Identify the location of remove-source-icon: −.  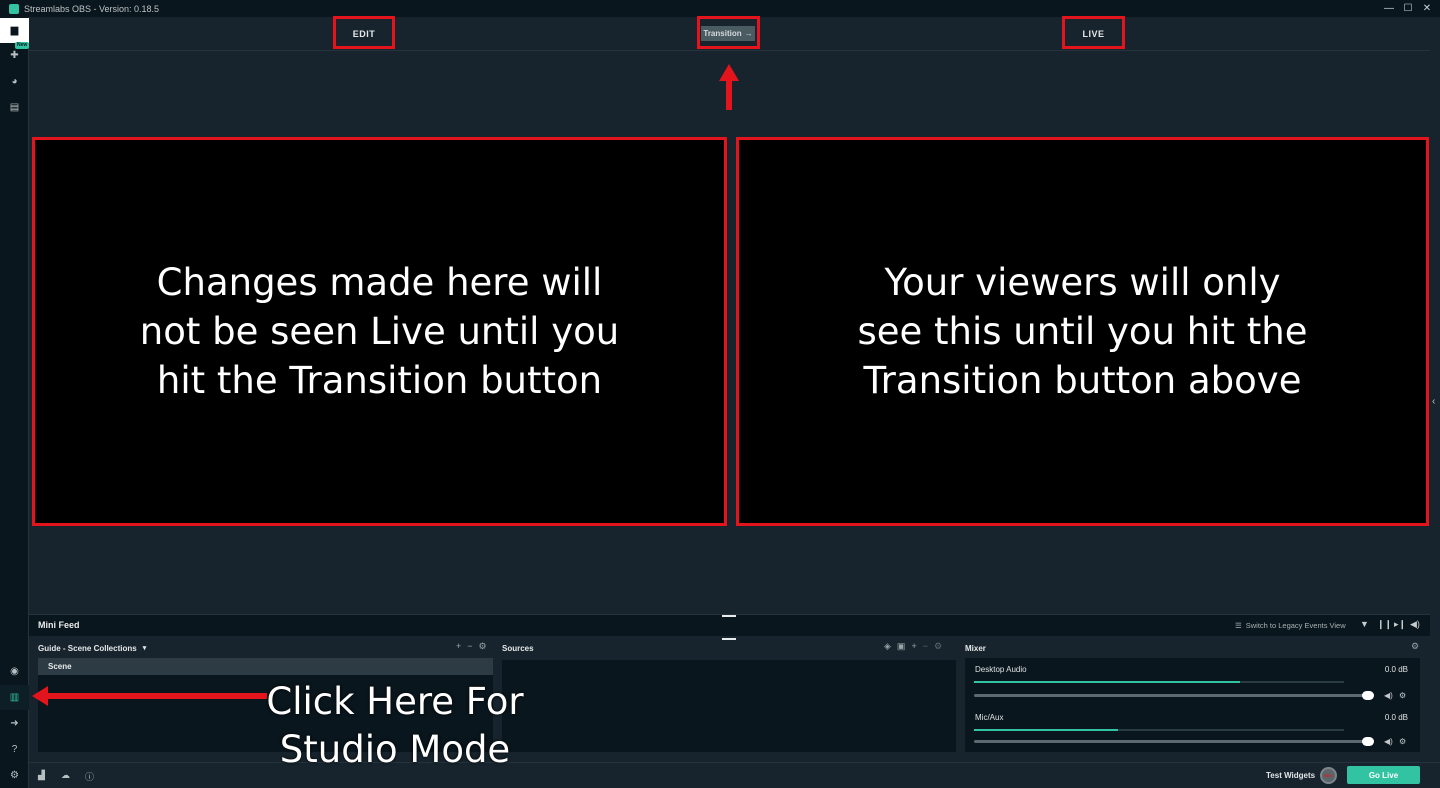
(925, 646).